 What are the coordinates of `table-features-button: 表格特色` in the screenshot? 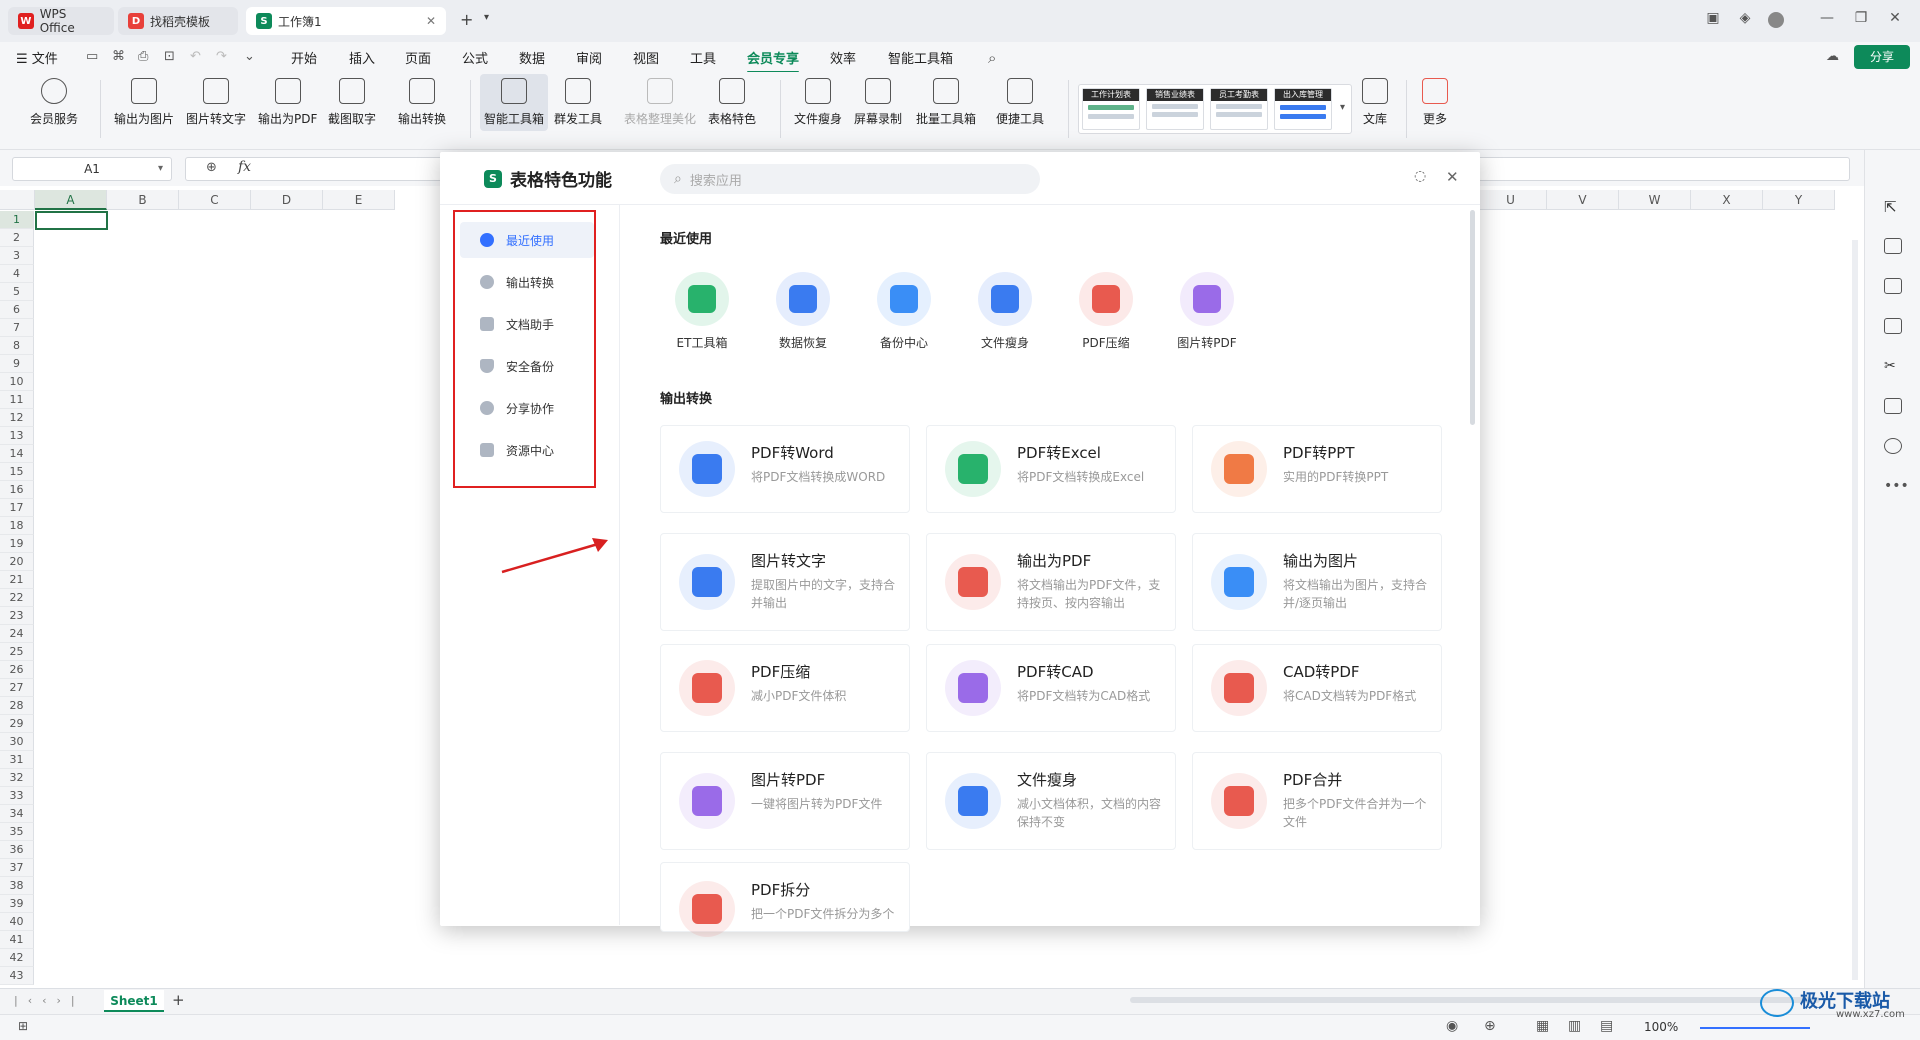 It's located at (732, 102).